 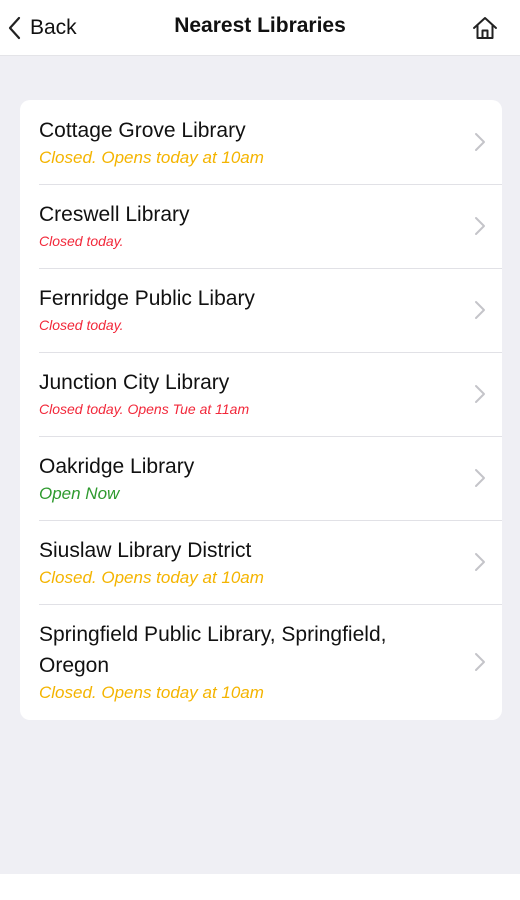 I want to click on library-name: Junction City Library, so click(x=134, y=382).